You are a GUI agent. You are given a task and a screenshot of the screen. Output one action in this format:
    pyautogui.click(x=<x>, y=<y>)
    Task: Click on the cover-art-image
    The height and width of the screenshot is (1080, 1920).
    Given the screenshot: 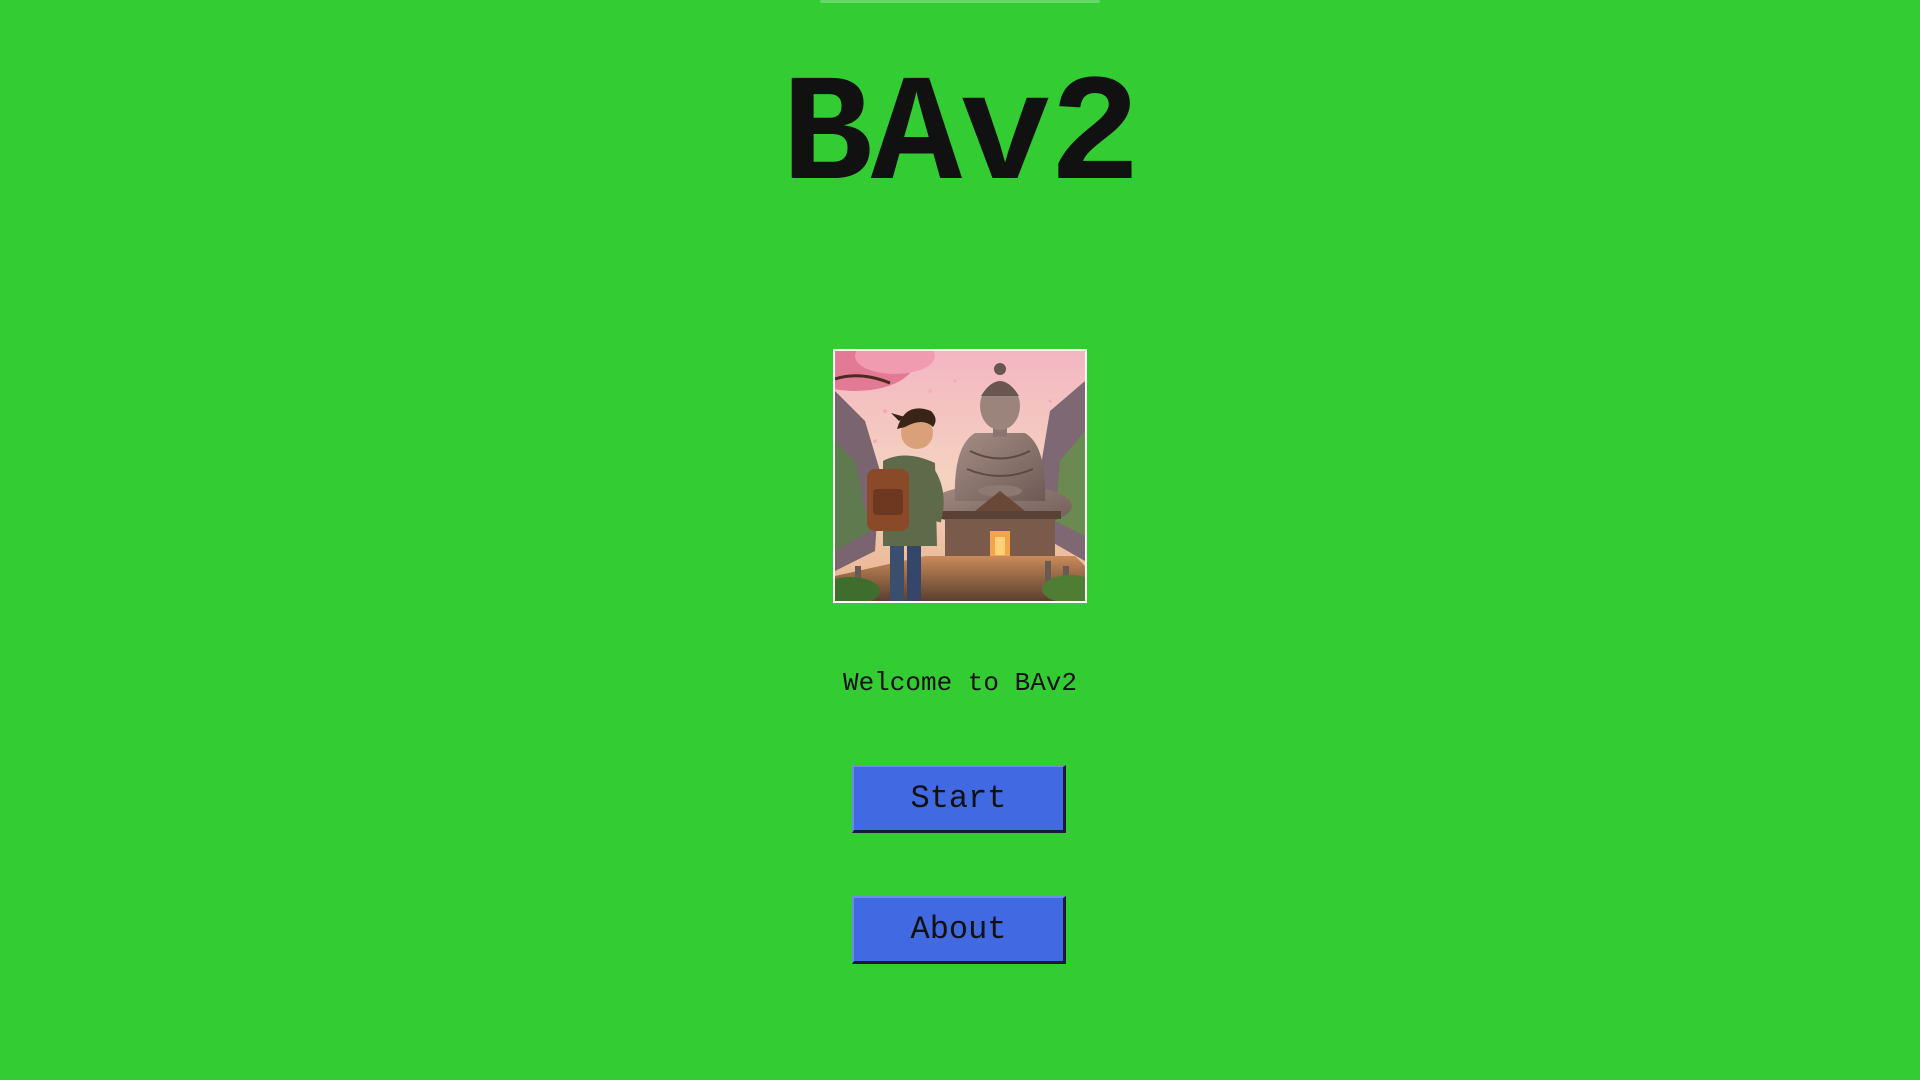 What is the action you would take?
    pyautogui.click(x=960, y=476)
    